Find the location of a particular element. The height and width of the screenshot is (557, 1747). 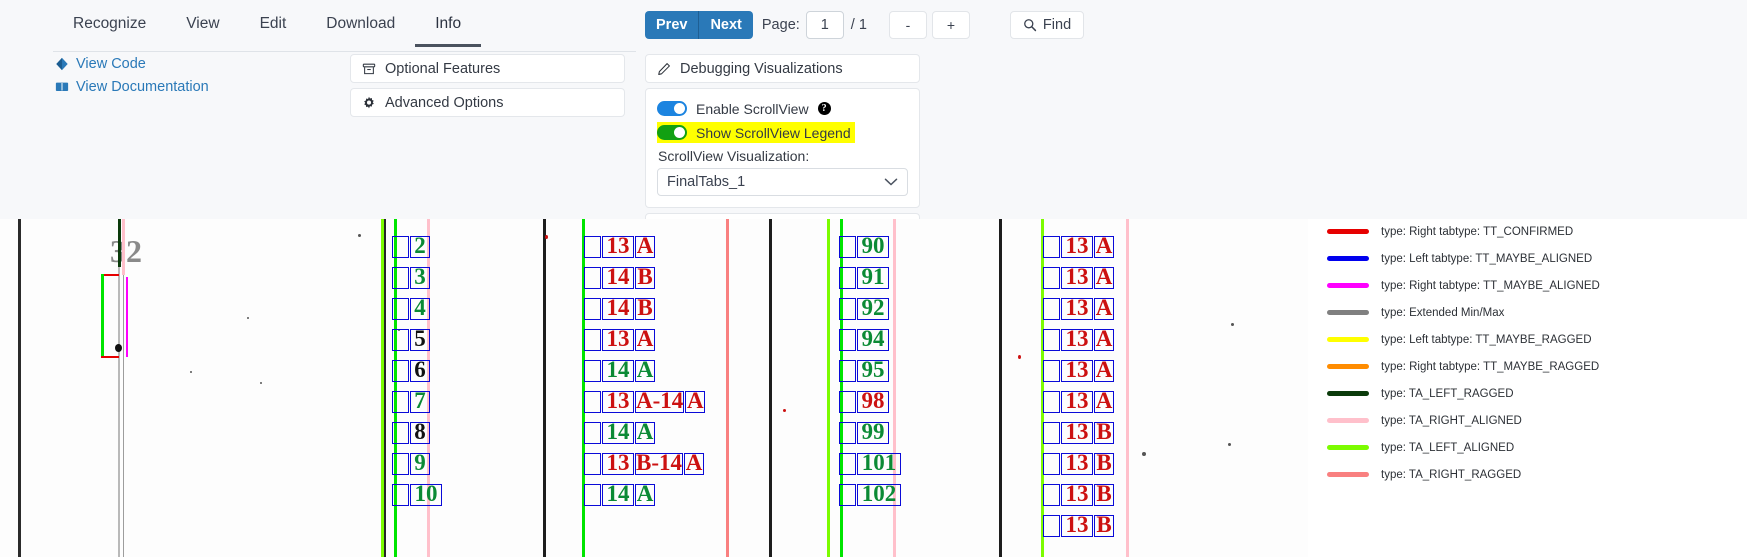

word-text: 2 is located at coordinates (420, 245).